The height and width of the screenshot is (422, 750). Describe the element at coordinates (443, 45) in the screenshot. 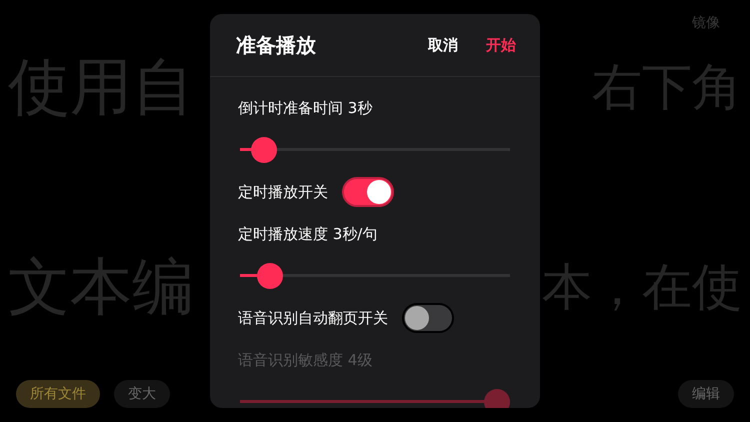

I see `cancel-button: 取消` at that location.